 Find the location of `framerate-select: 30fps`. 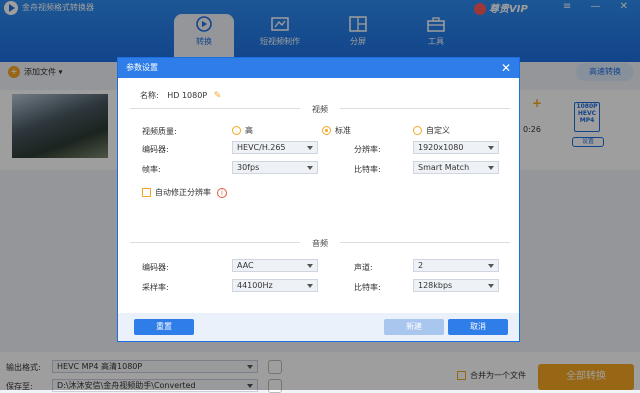

framerate-select: 30fps is located at coordinates (275, 167).